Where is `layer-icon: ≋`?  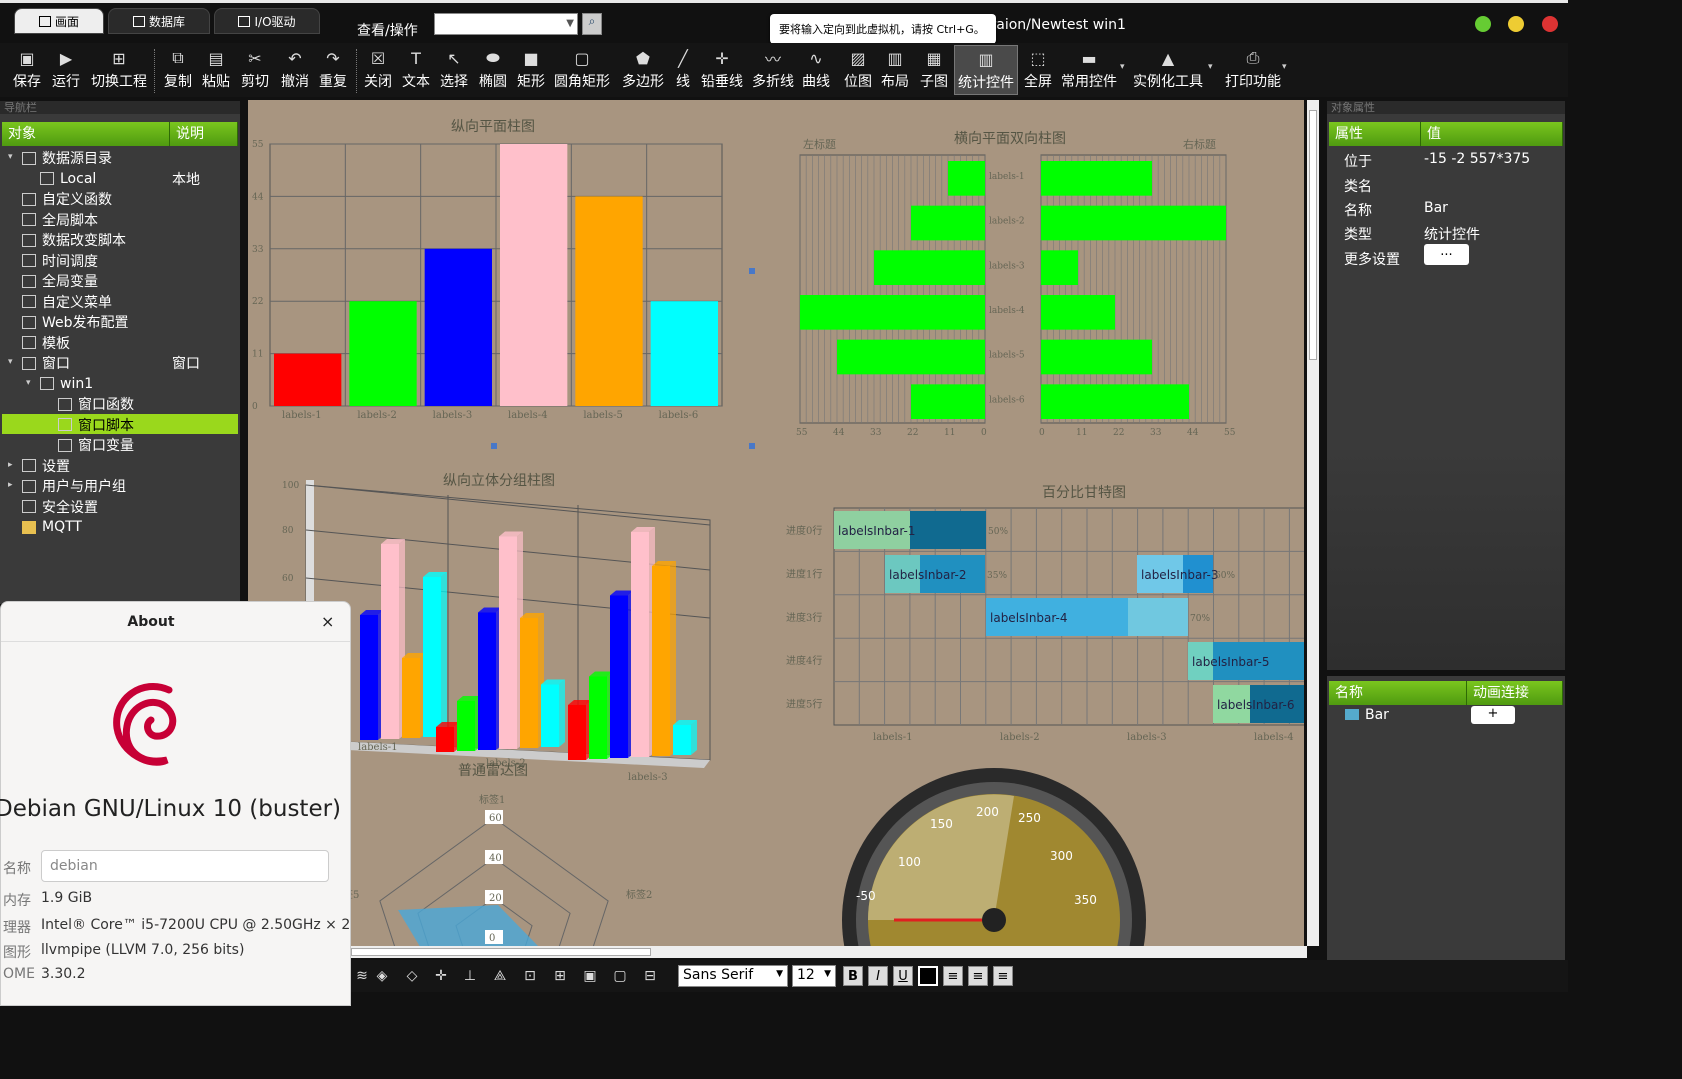
layer-icon: ≋ is located at coordinates (362, 976).